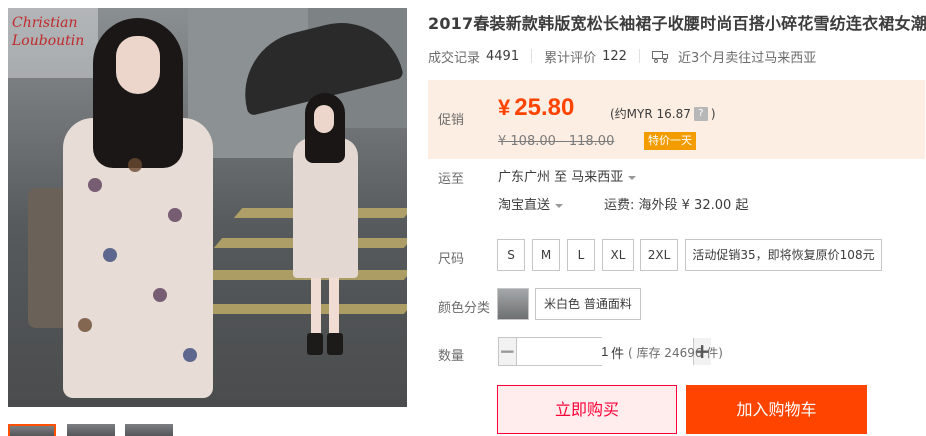  I want to click on size-option-promo: 活动促销35，即将恢复原价108元, so click(783, 255).